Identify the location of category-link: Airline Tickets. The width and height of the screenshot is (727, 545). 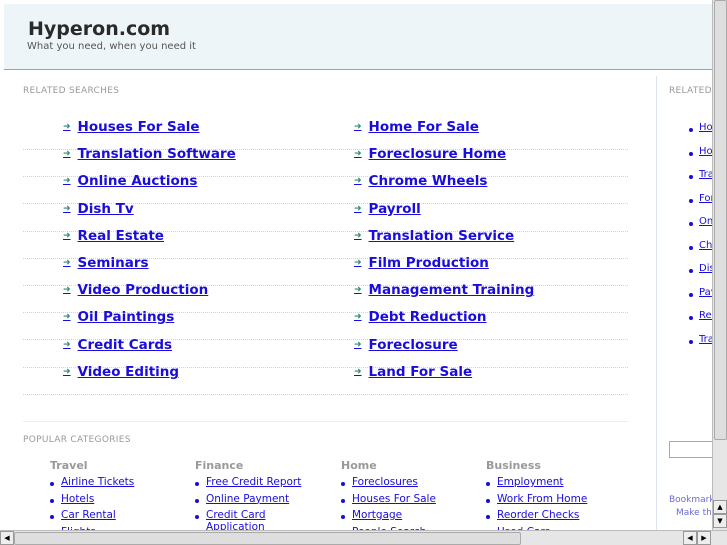
(92, 484).